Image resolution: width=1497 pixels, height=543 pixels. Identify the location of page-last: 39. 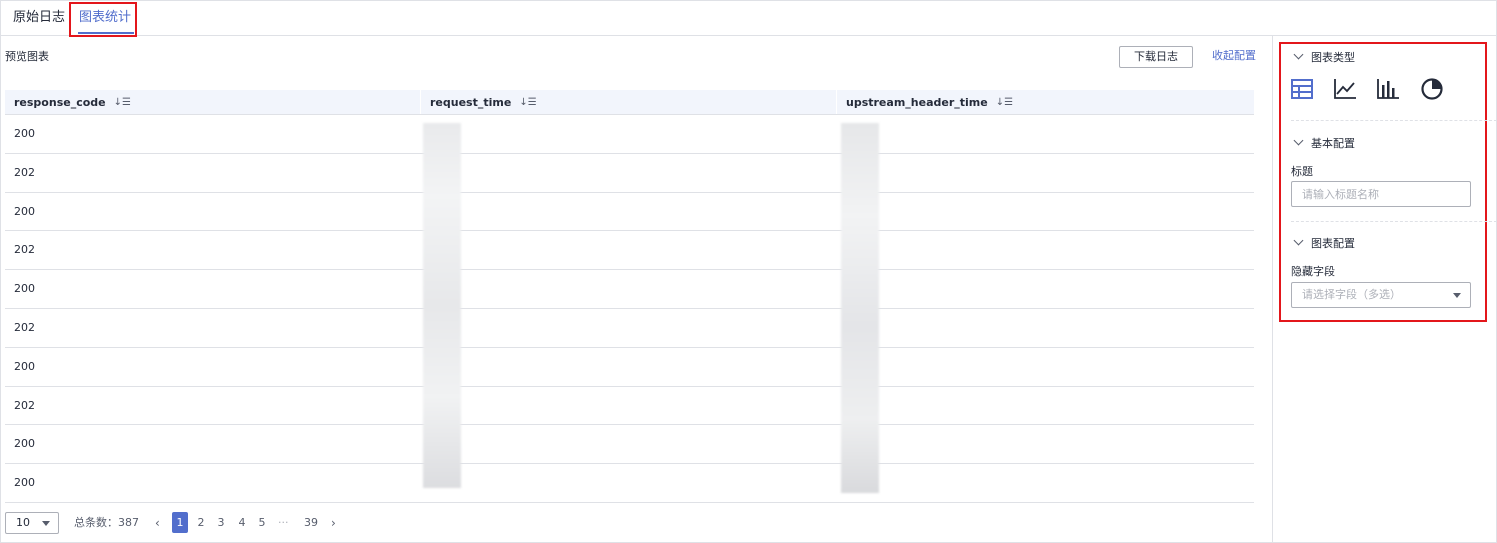
(311, 522).